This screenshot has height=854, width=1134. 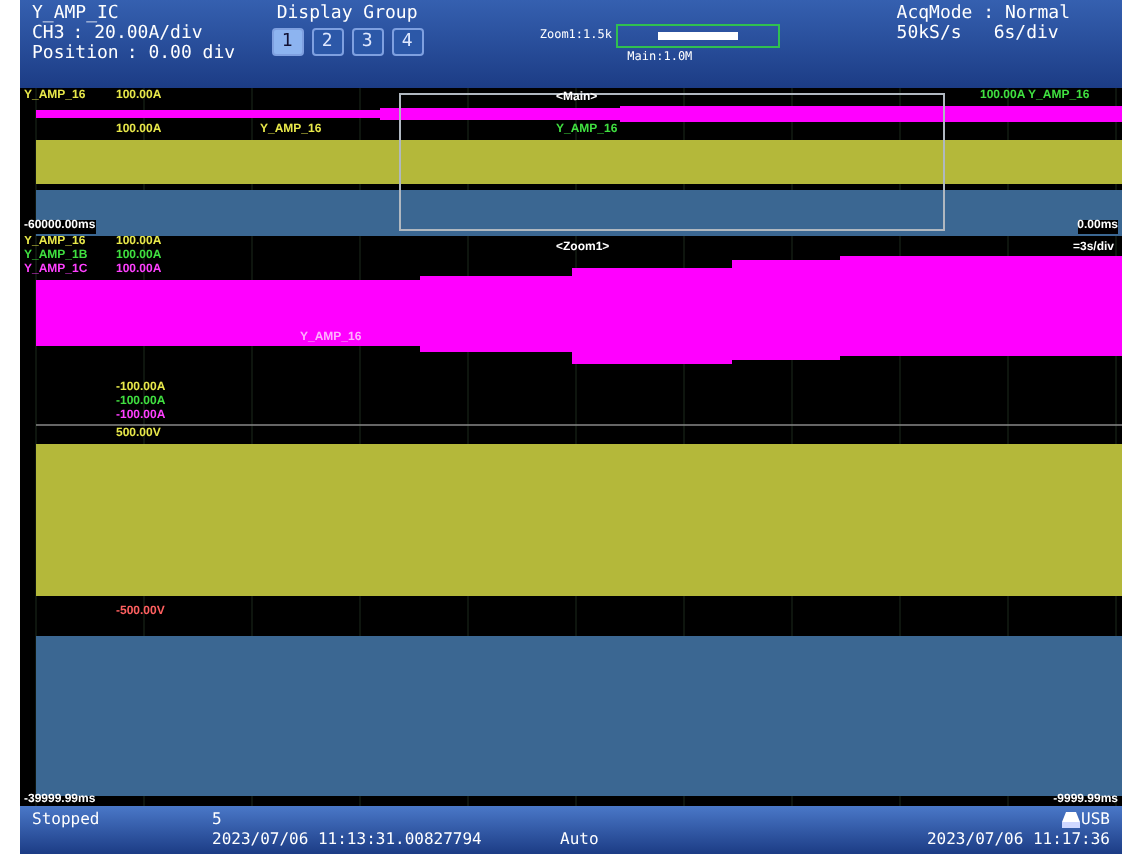 I want to click on channel-label: CH3, so click(x=48, y=34).